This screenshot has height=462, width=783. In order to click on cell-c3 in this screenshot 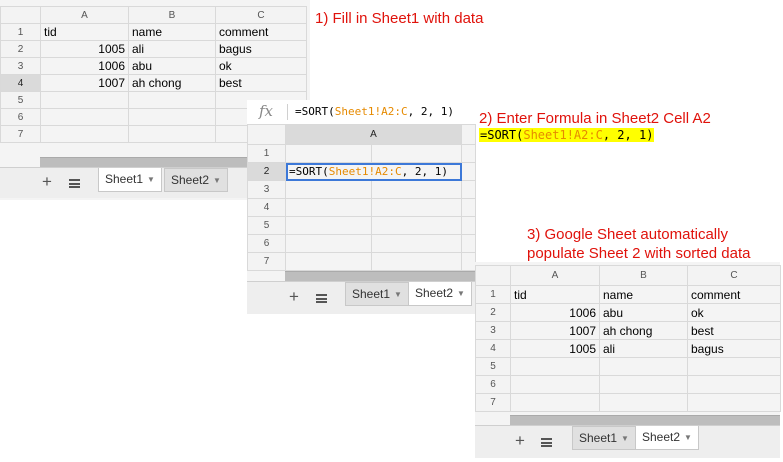, I will do `click(468, 189)`.